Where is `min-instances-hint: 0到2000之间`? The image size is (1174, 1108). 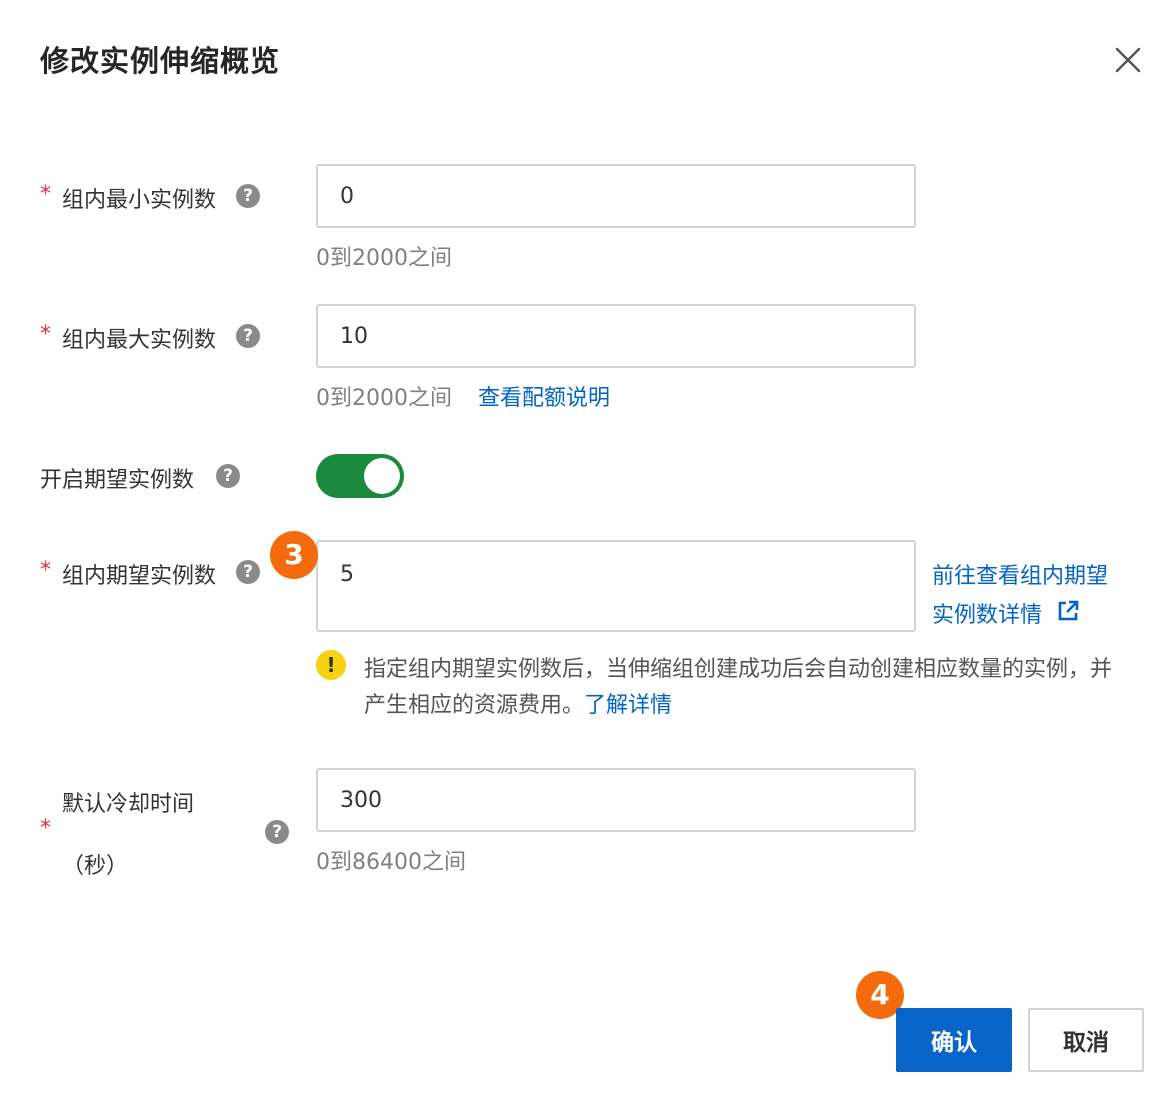
min-instances-hint: 0到2000之间 is located at coordinates (384, 258).